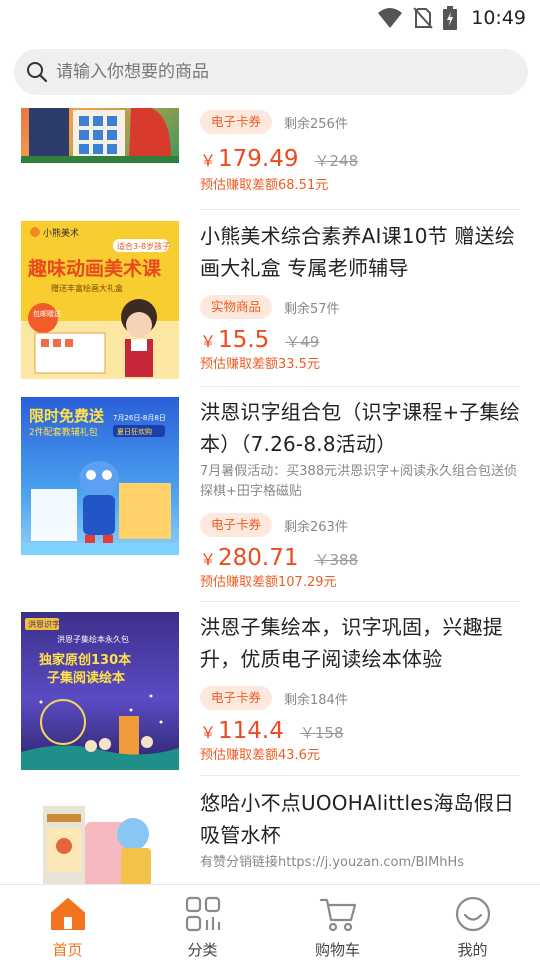  What do you see at coordinates (260, 364) in the screenshot?
I see `estimated-earnings: 预估赚取差额33.5元` at bounding box center [260, 364].